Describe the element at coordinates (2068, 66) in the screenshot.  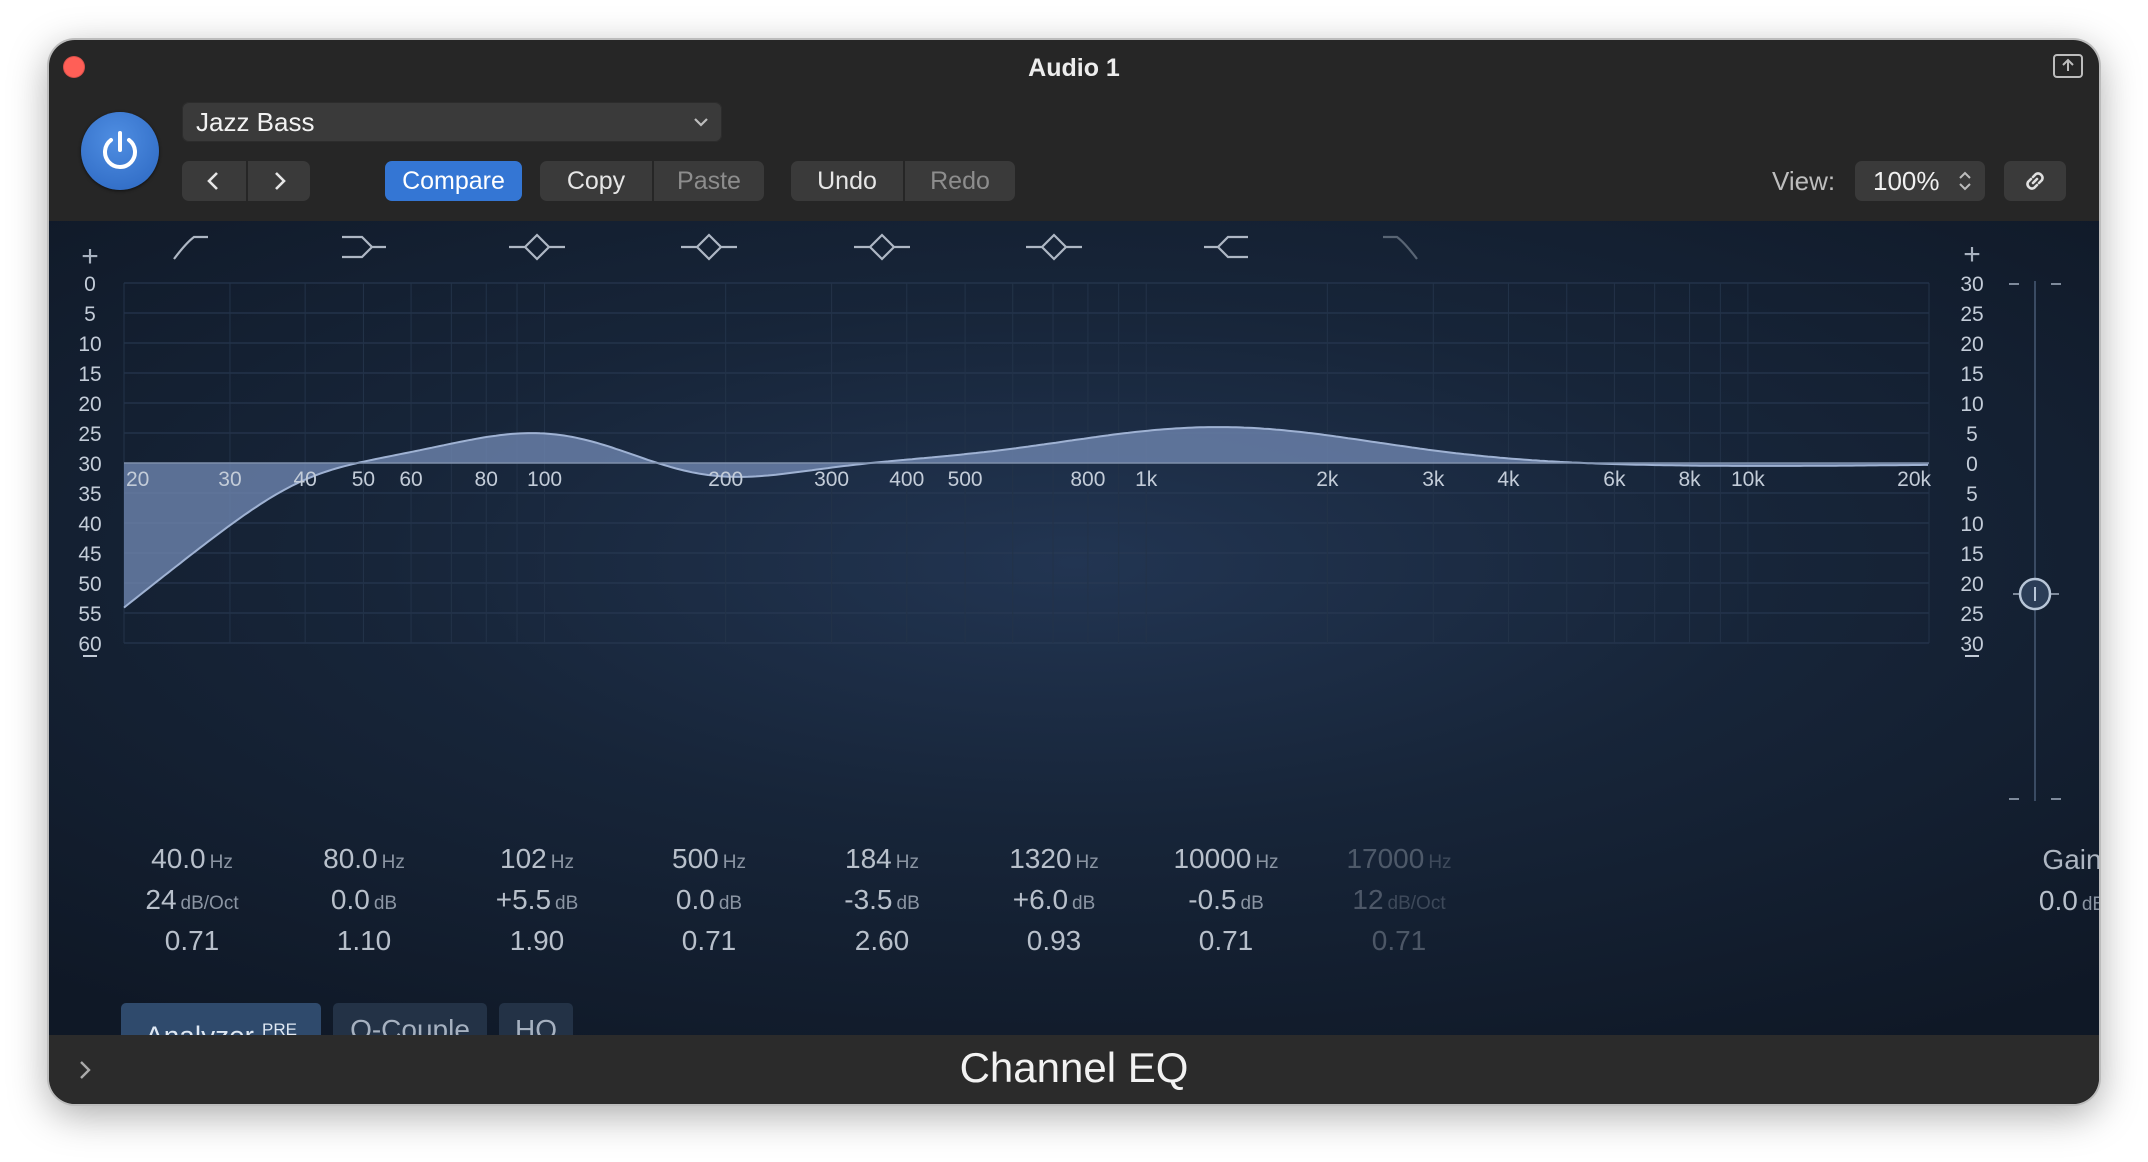
I see `expand-icon` at that location.